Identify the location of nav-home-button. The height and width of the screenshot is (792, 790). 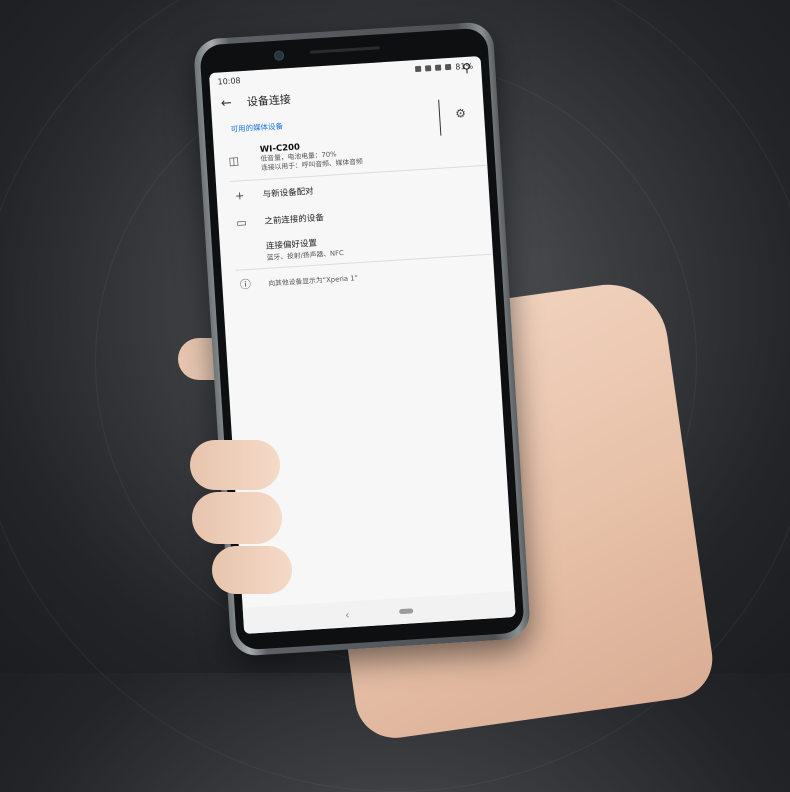
(406, 610).